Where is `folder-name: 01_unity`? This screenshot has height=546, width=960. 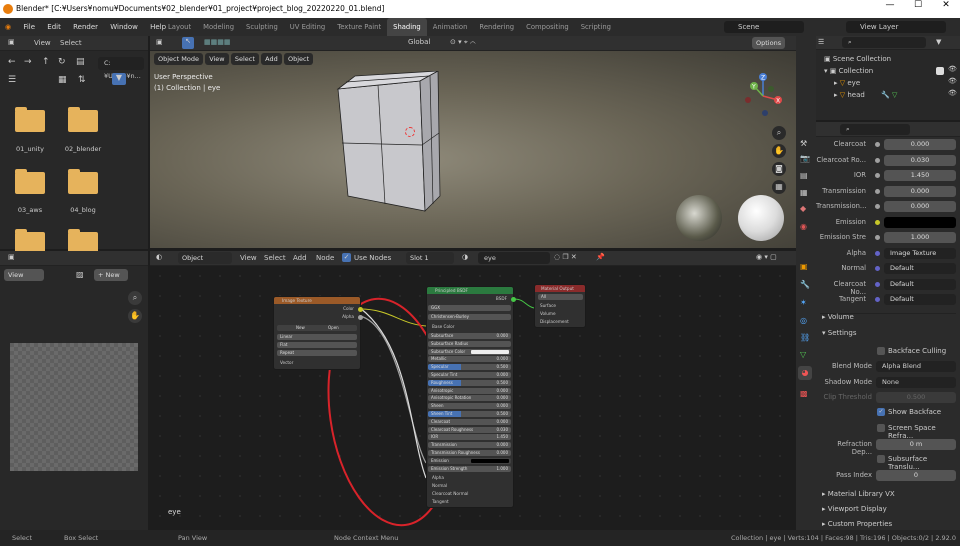
folder-name: 01_unity is located at coordinates (30, 149).